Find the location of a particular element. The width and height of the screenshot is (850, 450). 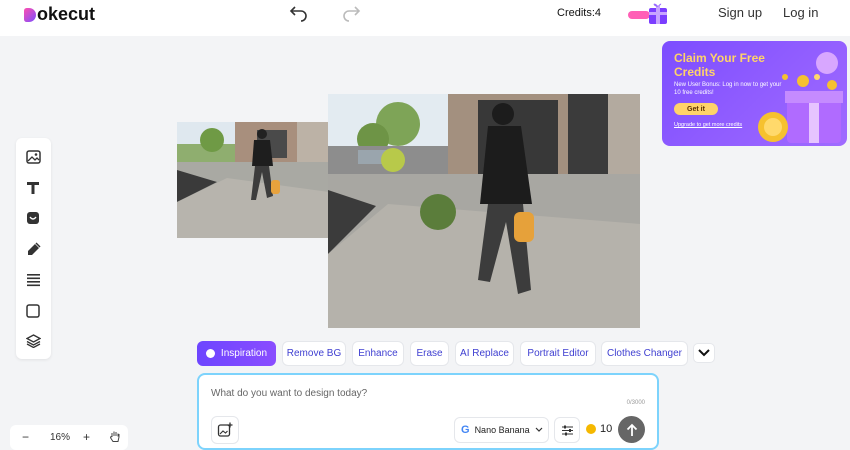

sliders-icon is located at coordinates (567, 430).